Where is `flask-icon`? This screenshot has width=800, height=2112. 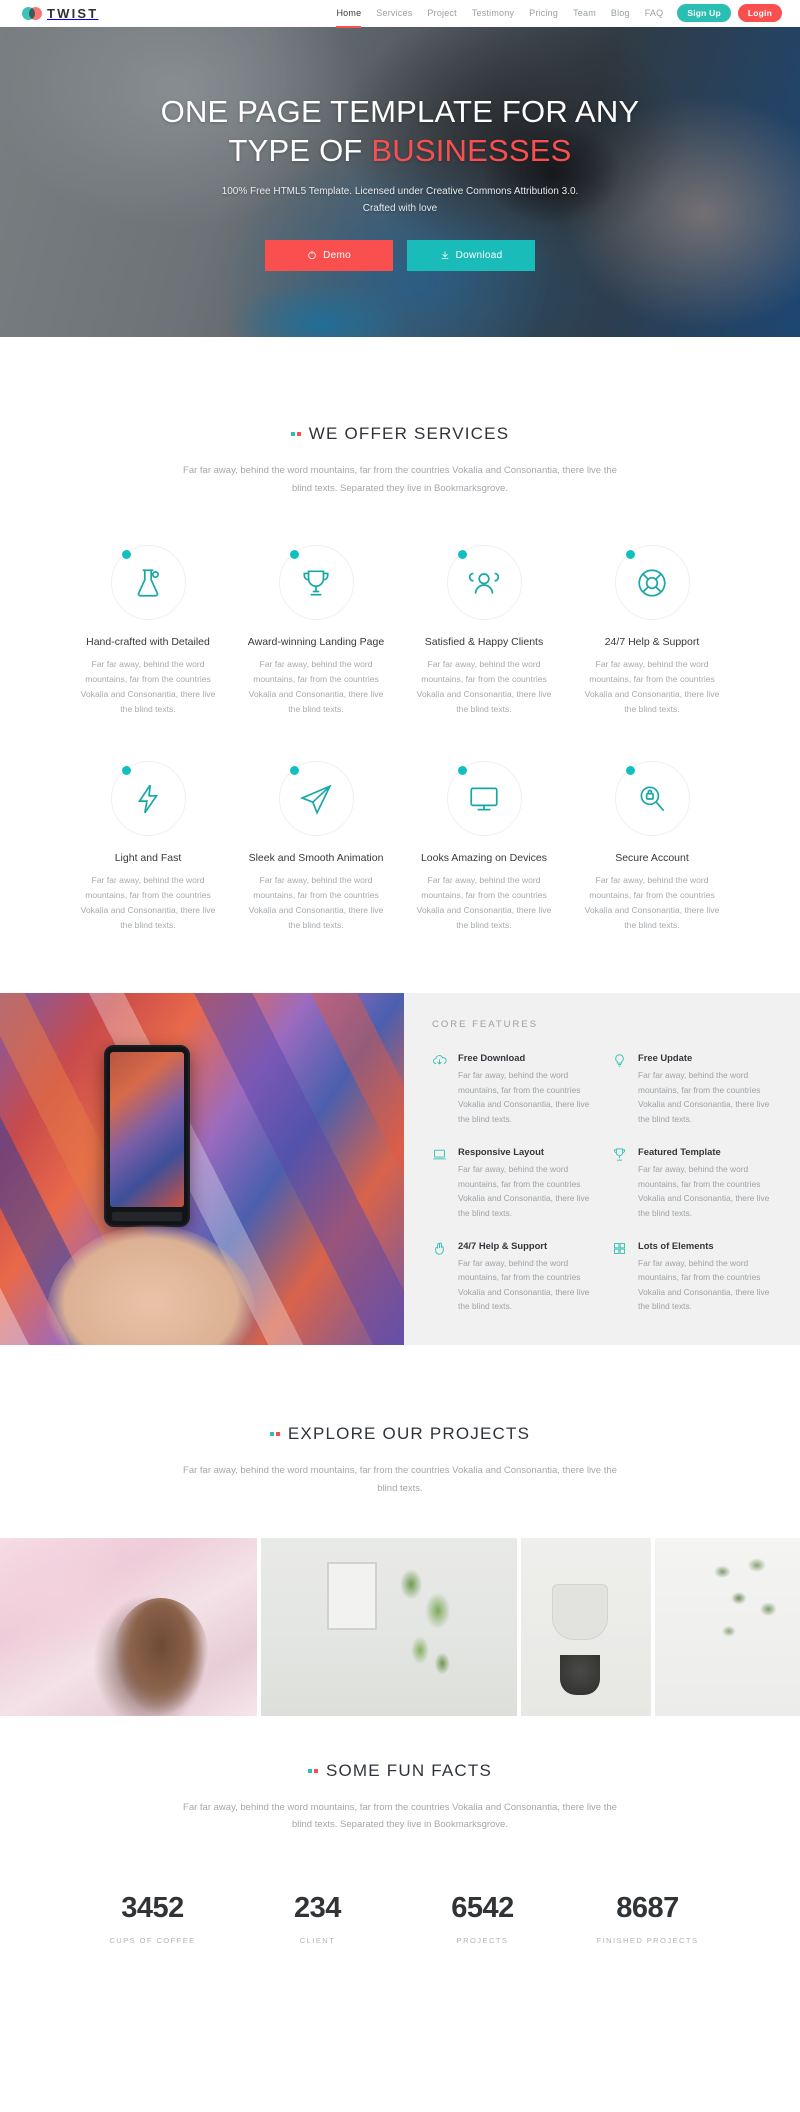
flask-icon is located at coordinates (148, 583).